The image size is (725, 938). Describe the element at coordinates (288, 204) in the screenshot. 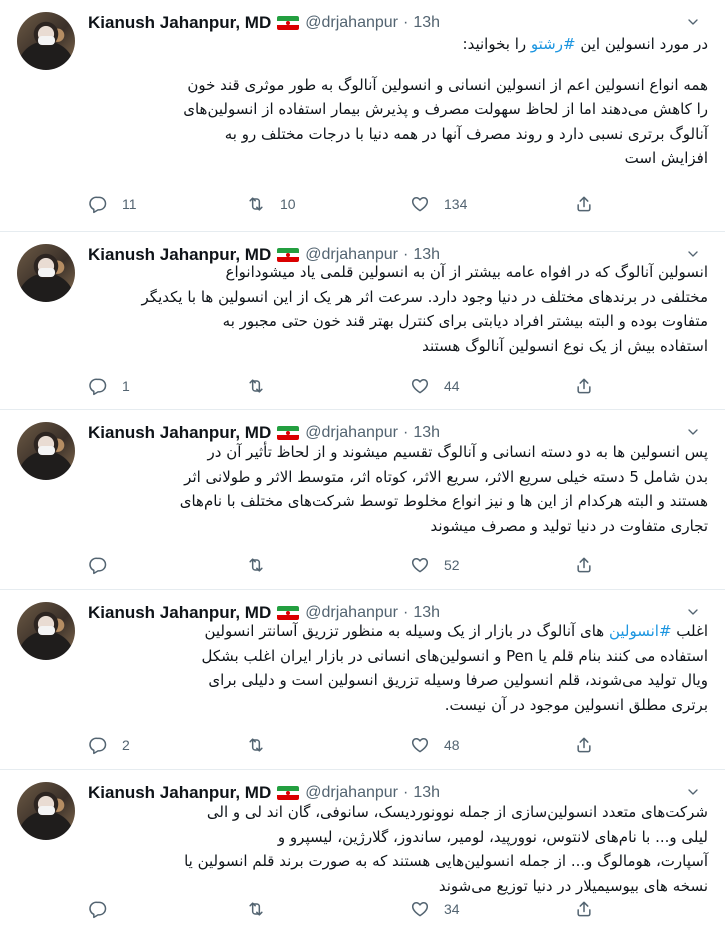

I see `retweet-count: 10` at that location.